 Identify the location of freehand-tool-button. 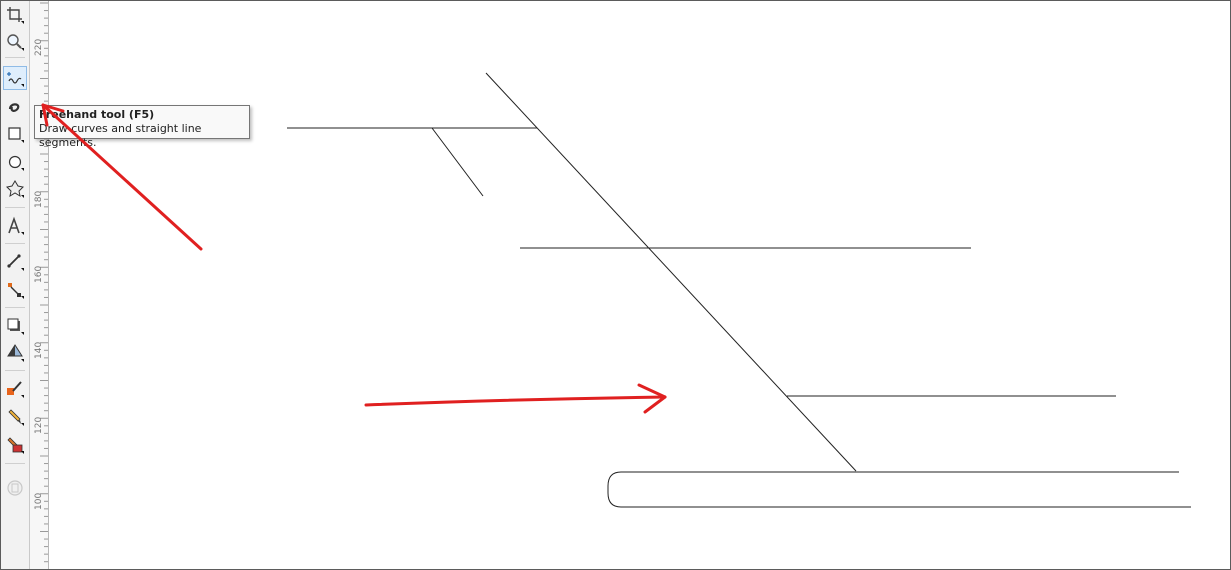
(15, 78).